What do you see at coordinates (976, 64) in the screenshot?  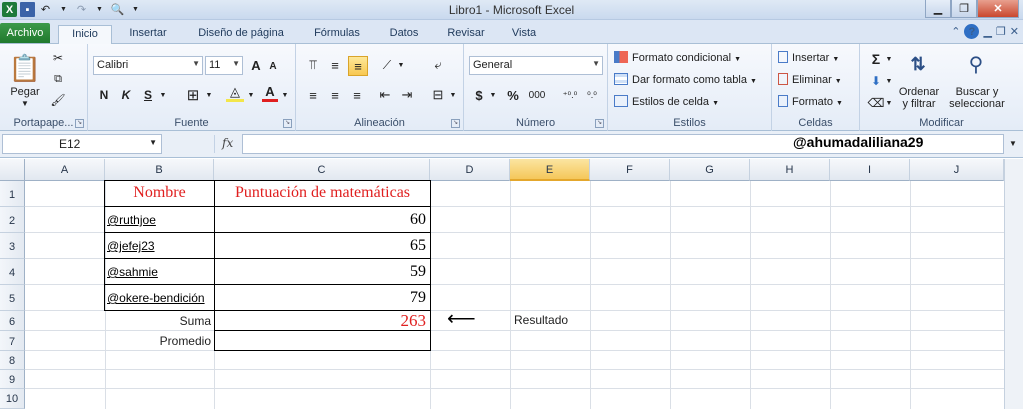 I see `binoculars-icon: ⚲` at bounding box center [976, 64].